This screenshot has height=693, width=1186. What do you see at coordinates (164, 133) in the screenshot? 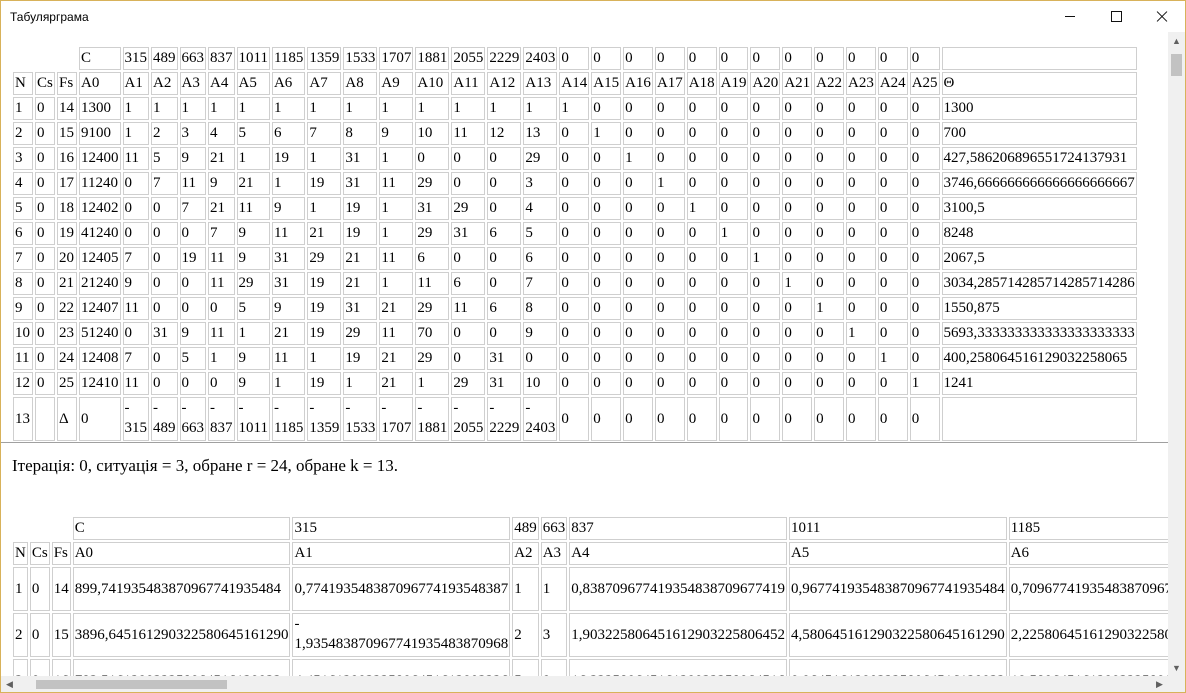
I see `table-cell: 2` at bounding box center [164, 133].